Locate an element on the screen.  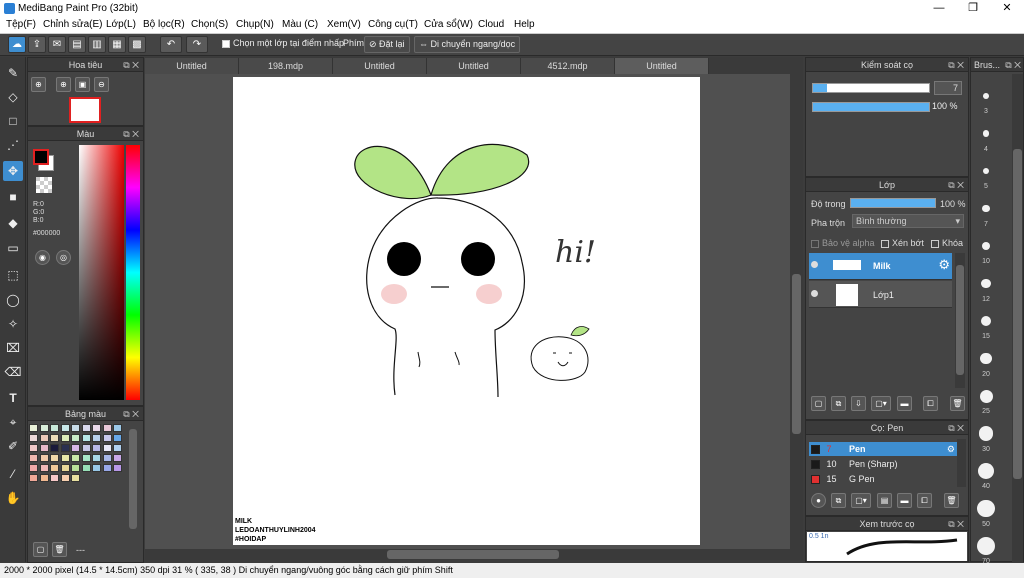
brush-options-icon: ▢▾ is located at coordinates (861, 500).